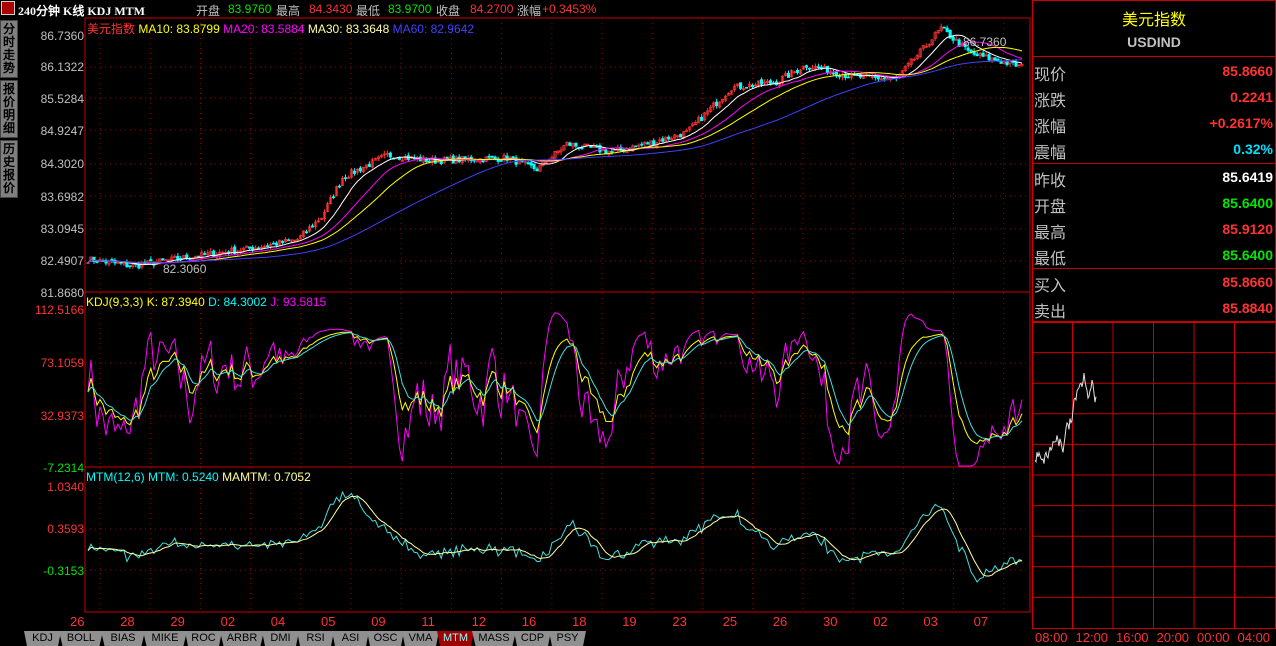  I want to click on quote-value: 85.6400, so click(1247, 255).